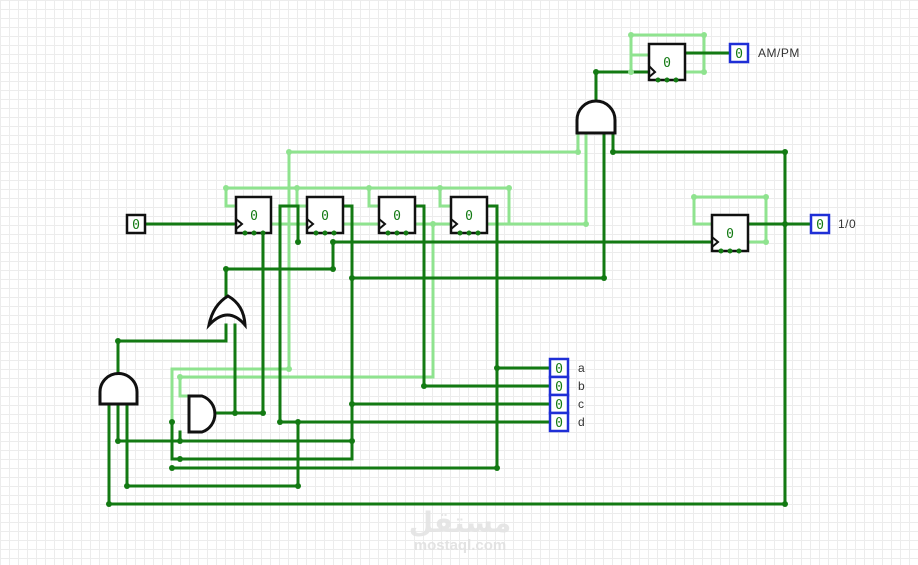 The image size is (918, 565). I want to click on clock-input: 0, so click(136, 224).